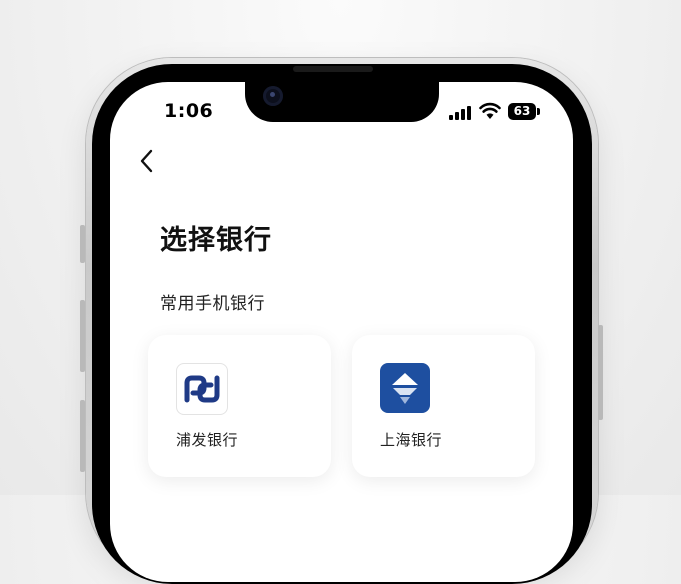 This screenshot has width=681, height=584. Describe the element at coordinates (273, 96) in the screenshot. I see `front-camera` at that location.